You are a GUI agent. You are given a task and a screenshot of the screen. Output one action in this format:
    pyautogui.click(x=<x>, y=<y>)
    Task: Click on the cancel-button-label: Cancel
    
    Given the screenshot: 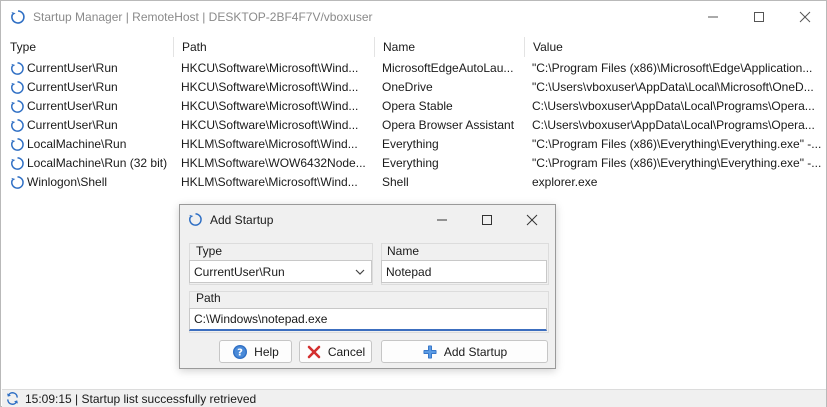 What is the action you would take?
    pyautogui.click(x=346, y=351)
    